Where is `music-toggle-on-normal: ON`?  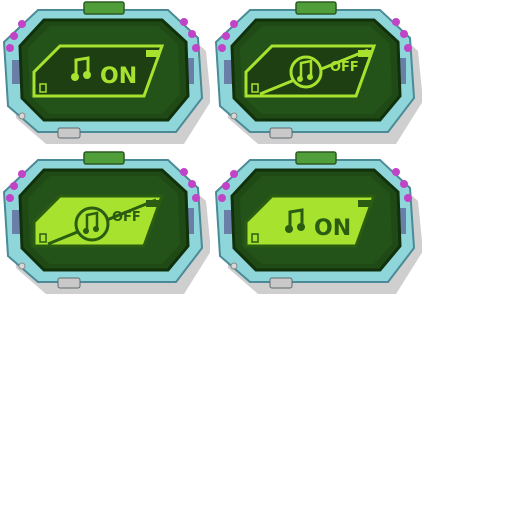
music-toggle-on-normal: ON is located at coordinates (105, 75).